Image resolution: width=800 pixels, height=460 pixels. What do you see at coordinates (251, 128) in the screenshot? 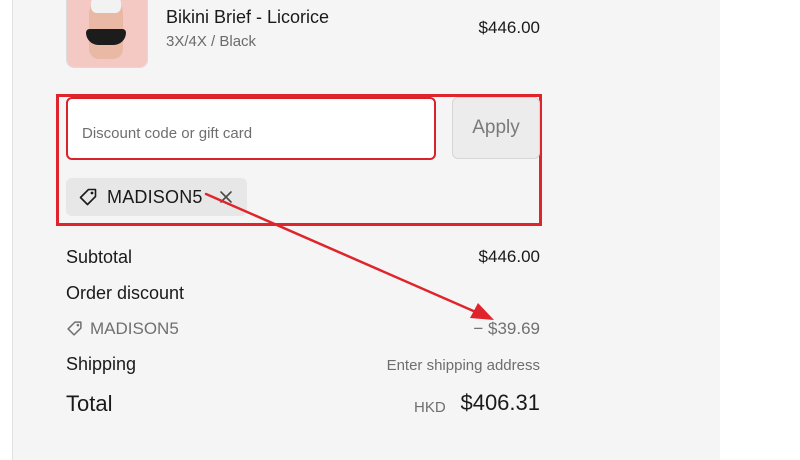
I see `discount-code-input` at bounding box center [251, 128].